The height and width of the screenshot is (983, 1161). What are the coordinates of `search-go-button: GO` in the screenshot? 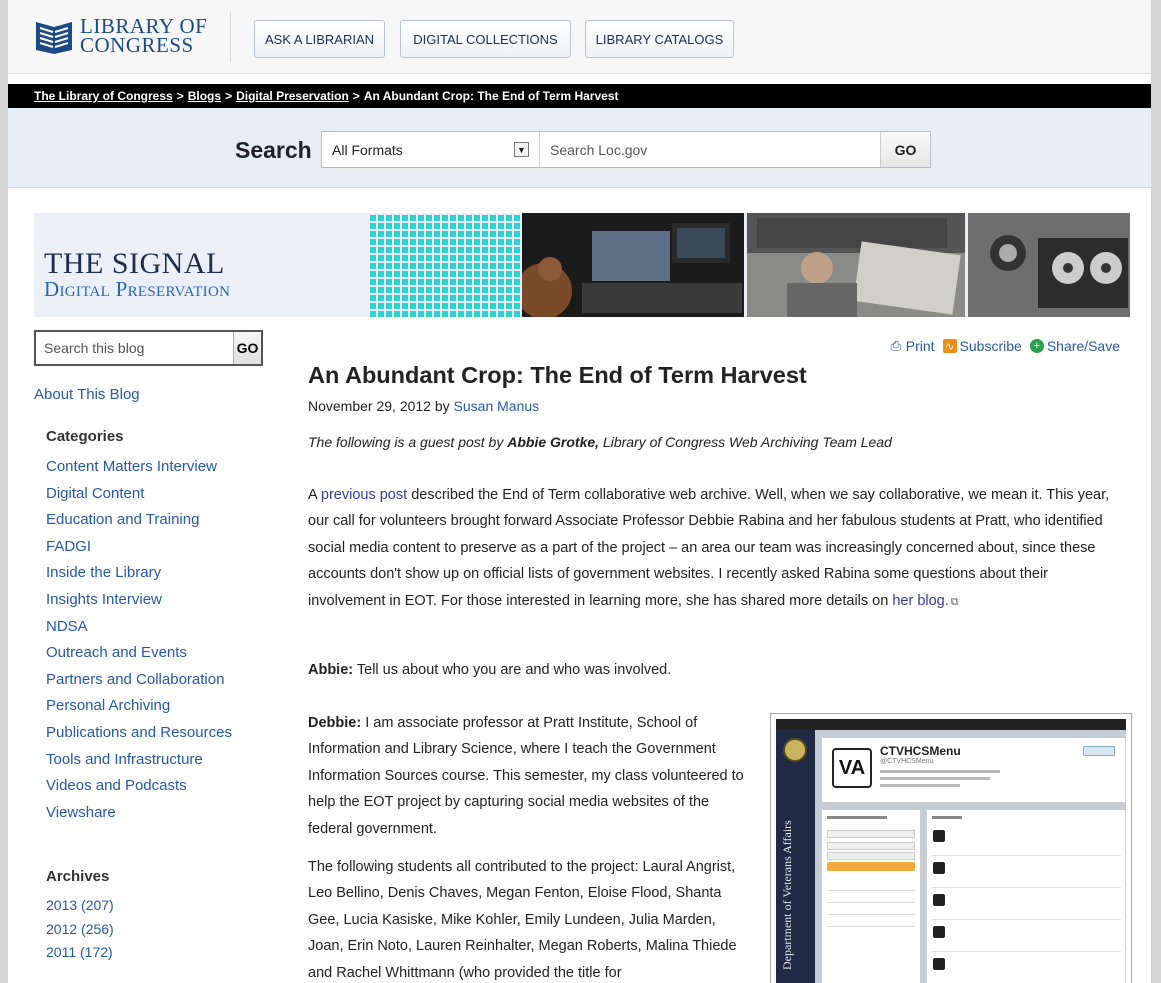 It's located at (905, 149).